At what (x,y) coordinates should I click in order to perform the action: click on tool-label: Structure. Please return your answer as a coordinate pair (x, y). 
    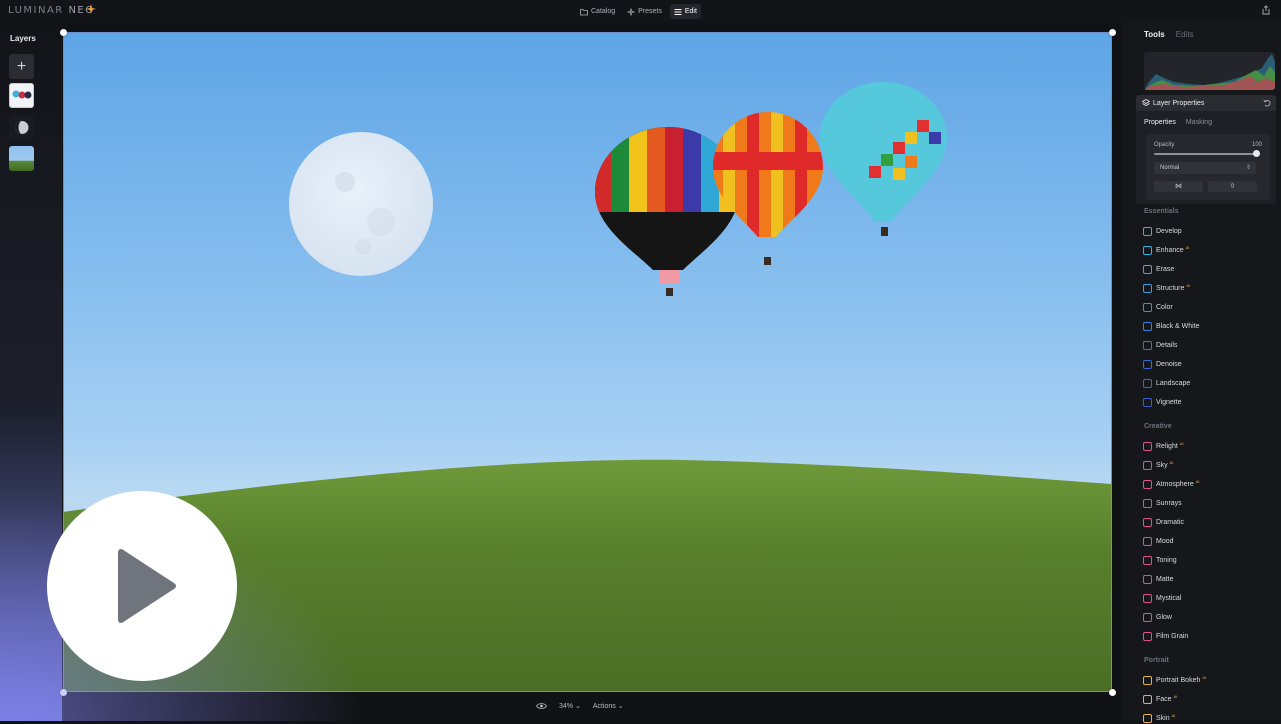
    Looking at the image, I should click on (1170, 288).